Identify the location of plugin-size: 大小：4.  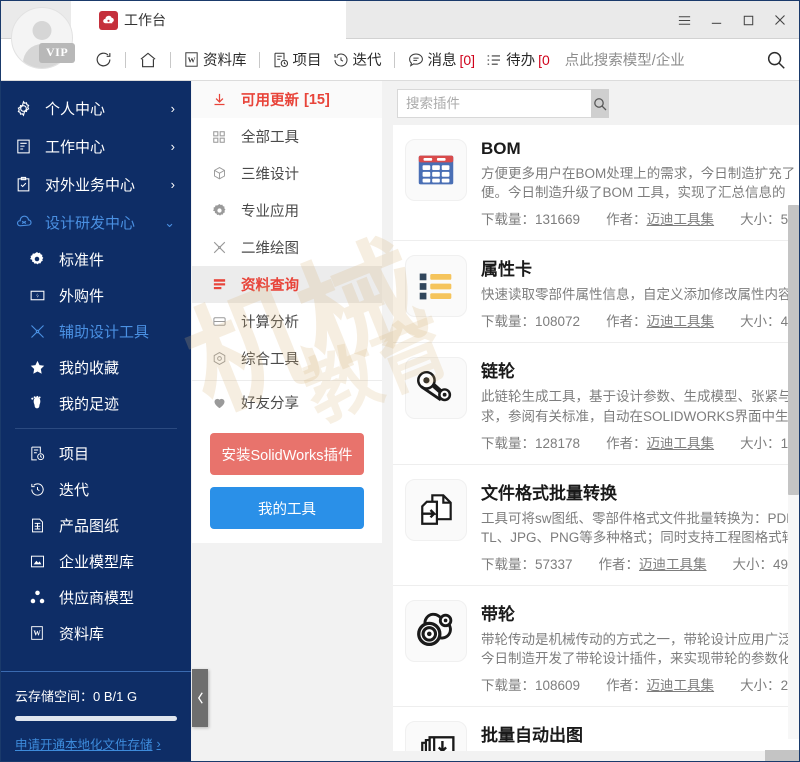
(764, 320).